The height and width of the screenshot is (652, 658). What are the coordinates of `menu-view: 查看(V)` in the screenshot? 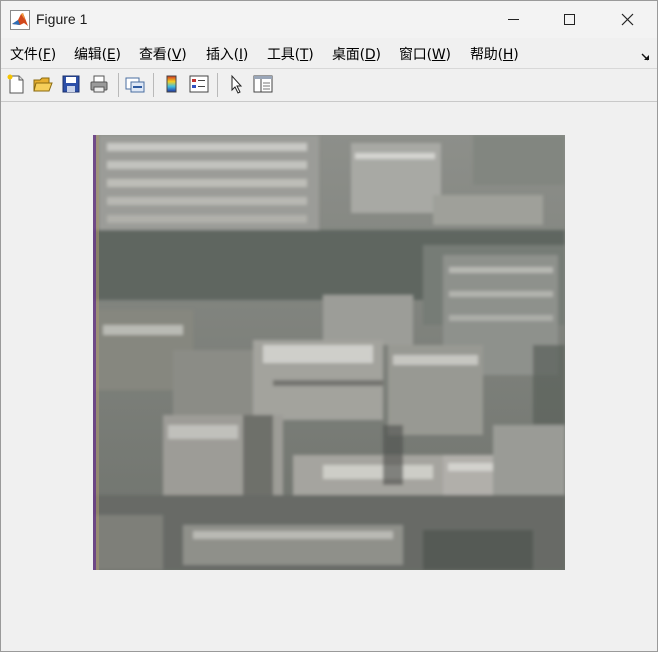 It's located at (163, 54).